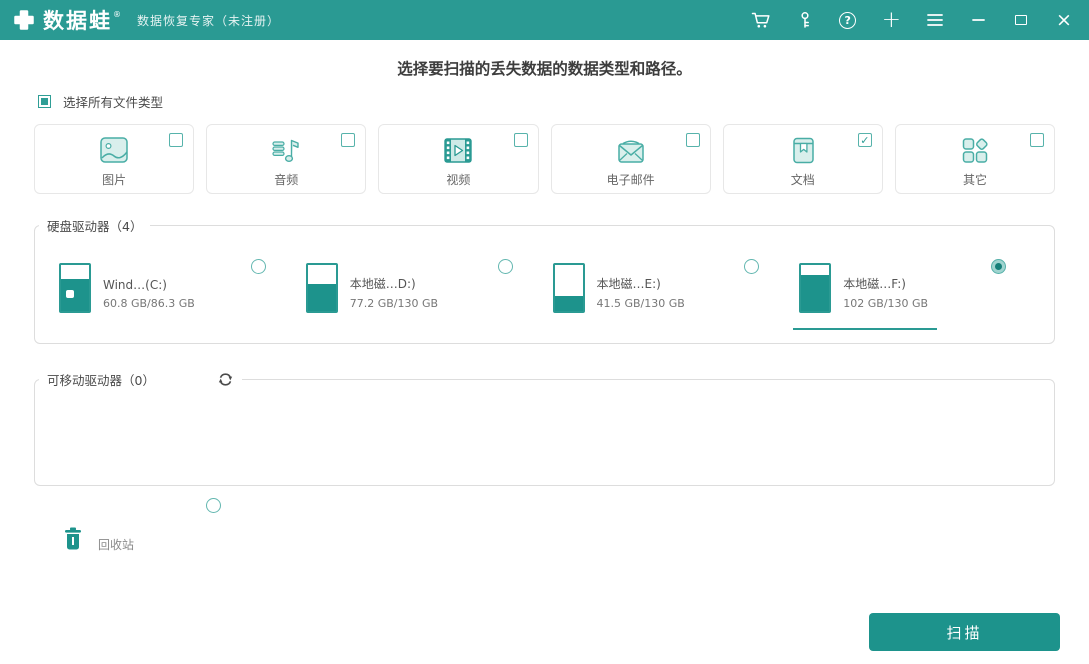 The image size is (1089, 664). What do you see at coordinates (874, 284) in the screenshot?
I see `drive-name: 本地磁…F:)` at bounding box center [874, 284].